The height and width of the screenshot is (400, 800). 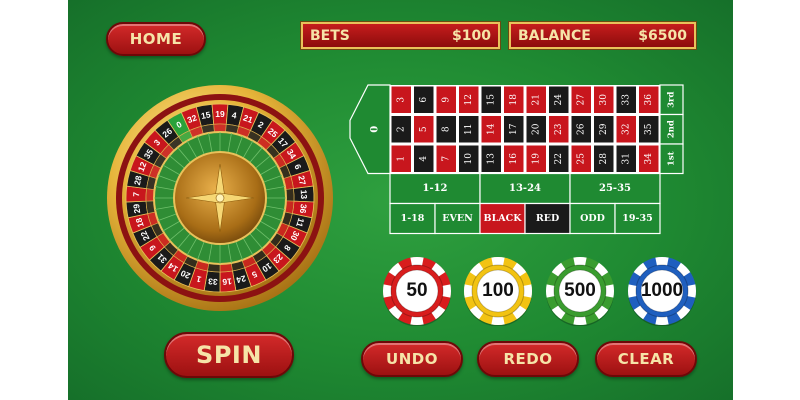 I want to click on number-cell-label: 1, so click(x=401, y=159).